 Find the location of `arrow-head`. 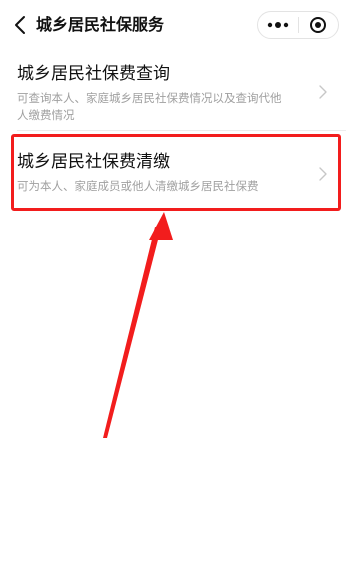

arrow-head is located at coordinates (161, 226).